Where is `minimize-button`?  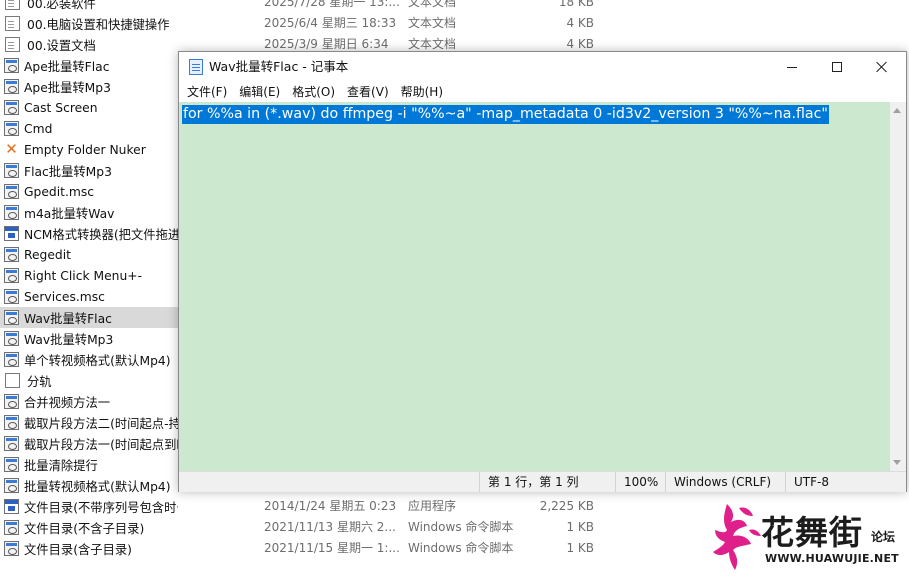
minimize-button is located at coordinates (791, 67).